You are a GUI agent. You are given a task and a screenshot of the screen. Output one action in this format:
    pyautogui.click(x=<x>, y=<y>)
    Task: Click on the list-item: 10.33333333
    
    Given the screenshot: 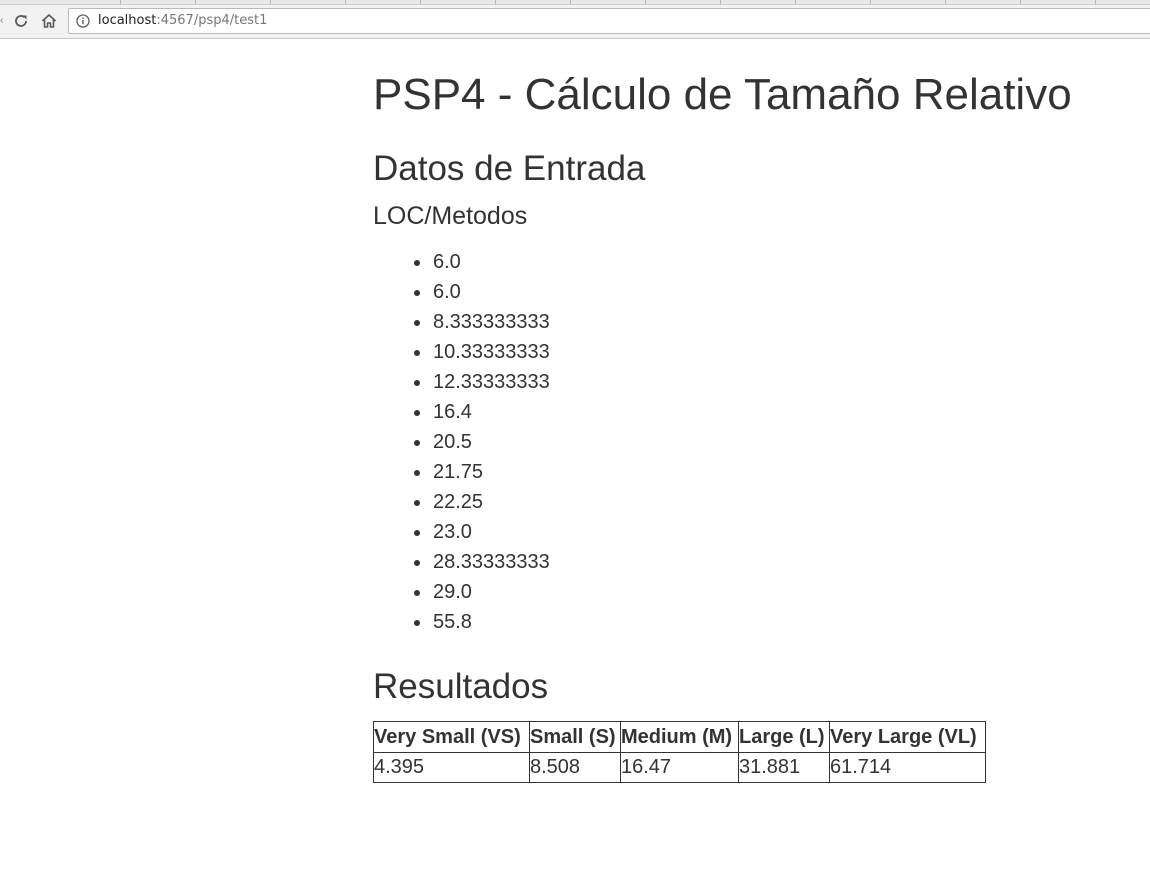 What is the action you would take?
    pyautogui.click(x=461, y=352)
    